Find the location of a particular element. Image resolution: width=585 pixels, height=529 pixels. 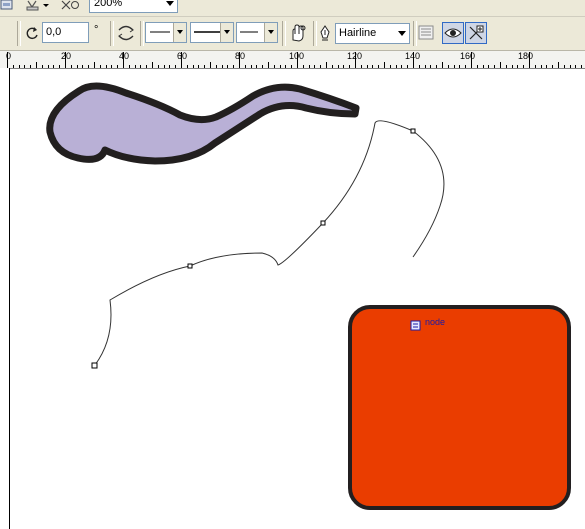

node-hand-icon is located at coordinates (298, 33).